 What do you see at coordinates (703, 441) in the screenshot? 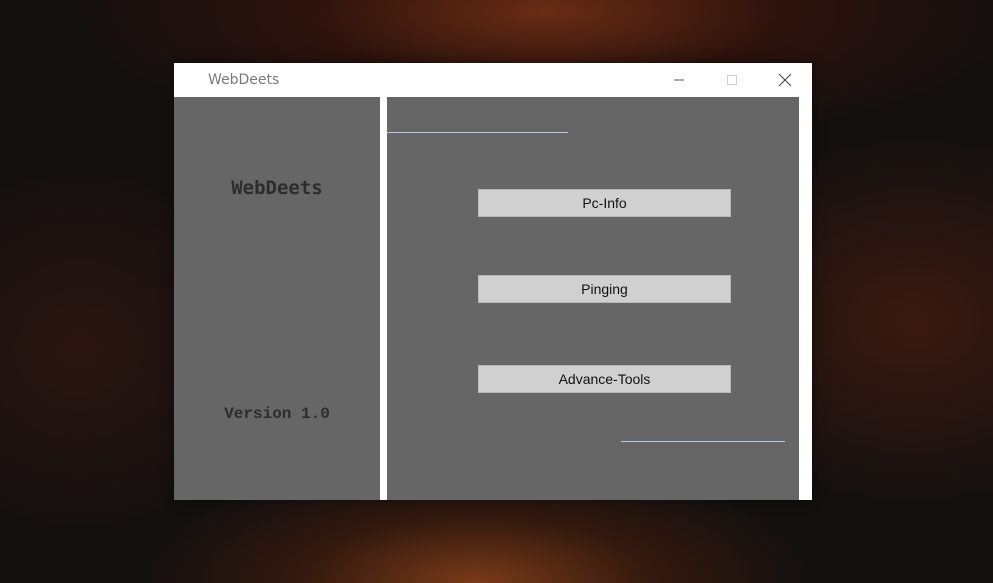
I see `bottom-divider-line` at bounding box center [703, 441].